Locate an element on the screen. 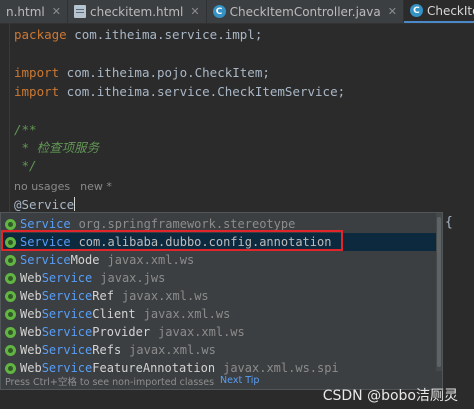 The width and height of the screenshot is (474, 409). red-highlight-box is located at coordinates (172, 240).